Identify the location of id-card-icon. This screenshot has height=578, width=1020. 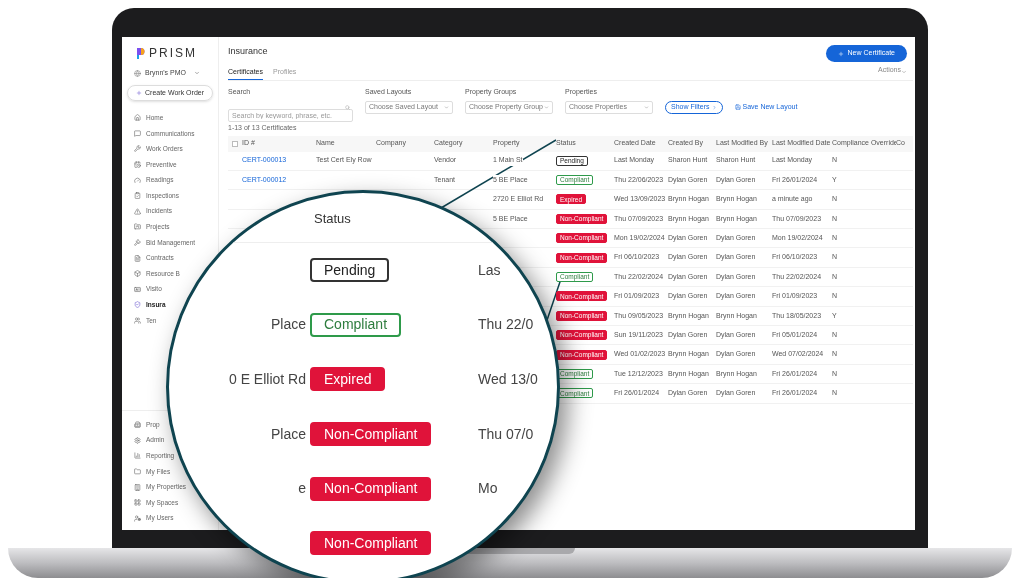
(137, 289).